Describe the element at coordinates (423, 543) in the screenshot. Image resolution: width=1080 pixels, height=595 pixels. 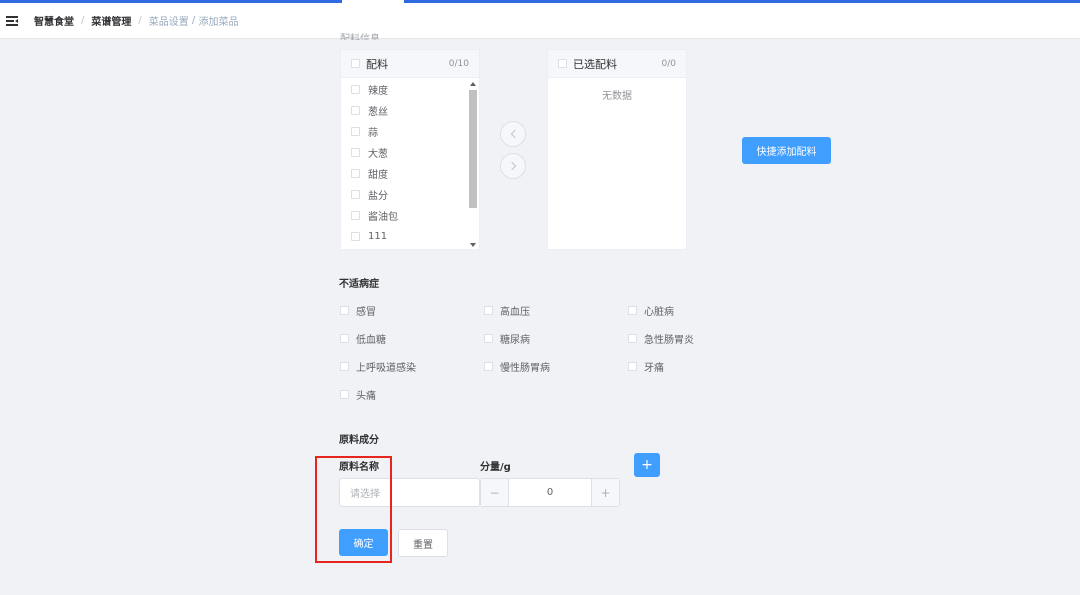
I see `reset-button: 重置` at that location.